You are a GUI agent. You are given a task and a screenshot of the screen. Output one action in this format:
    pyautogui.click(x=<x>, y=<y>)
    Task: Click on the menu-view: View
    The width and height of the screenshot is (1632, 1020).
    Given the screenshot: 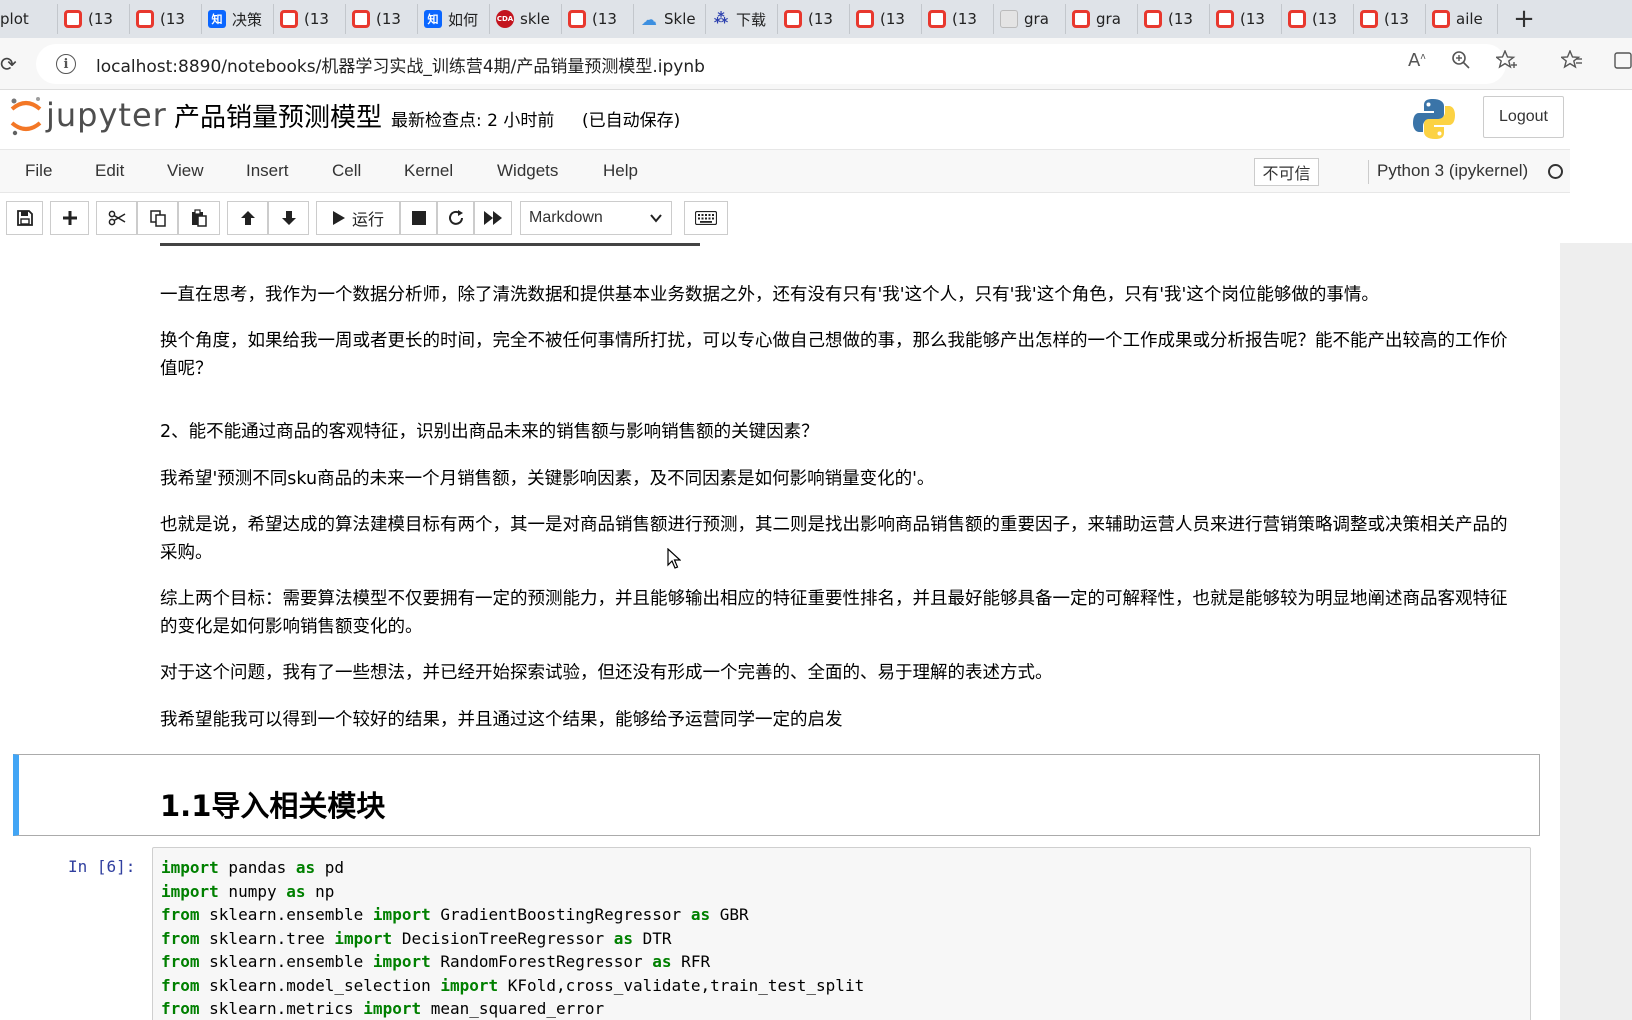 What is the action you would take?
    pyautogui.click(x=185, y=171)
    